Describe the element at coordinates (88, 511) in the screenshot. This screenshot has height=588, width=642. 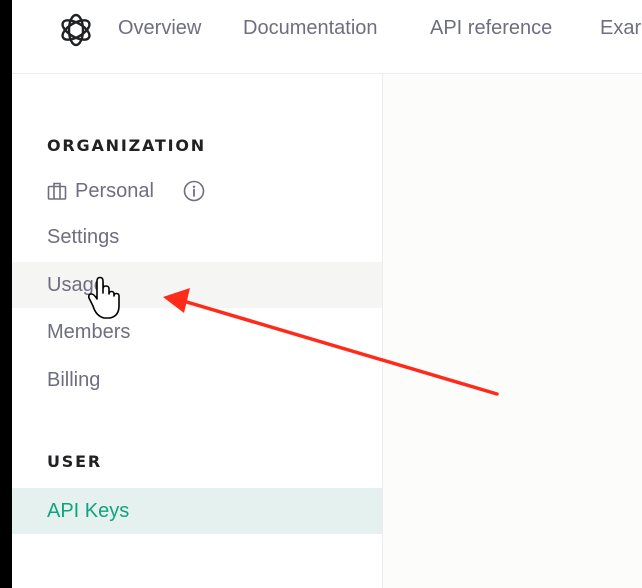
I see `sidebar-item-label: API Keys` at that location.